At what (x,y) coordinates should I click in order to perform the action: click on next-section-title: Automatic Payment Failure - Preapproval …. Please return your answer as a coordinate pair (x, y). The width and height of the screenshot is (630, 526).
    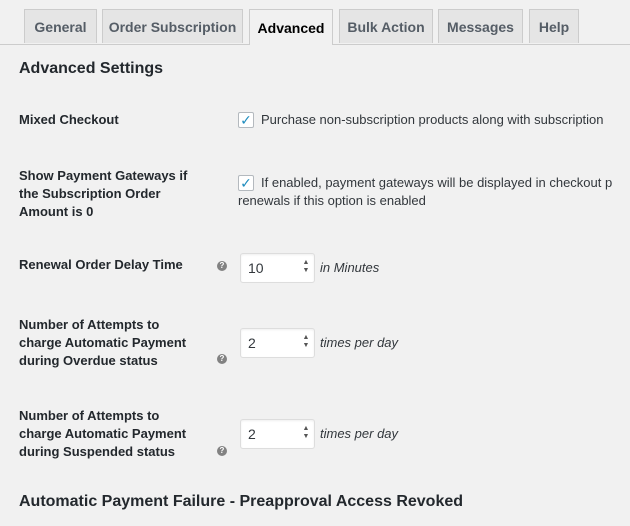
    Looking at the image, I should click on (241, 501).